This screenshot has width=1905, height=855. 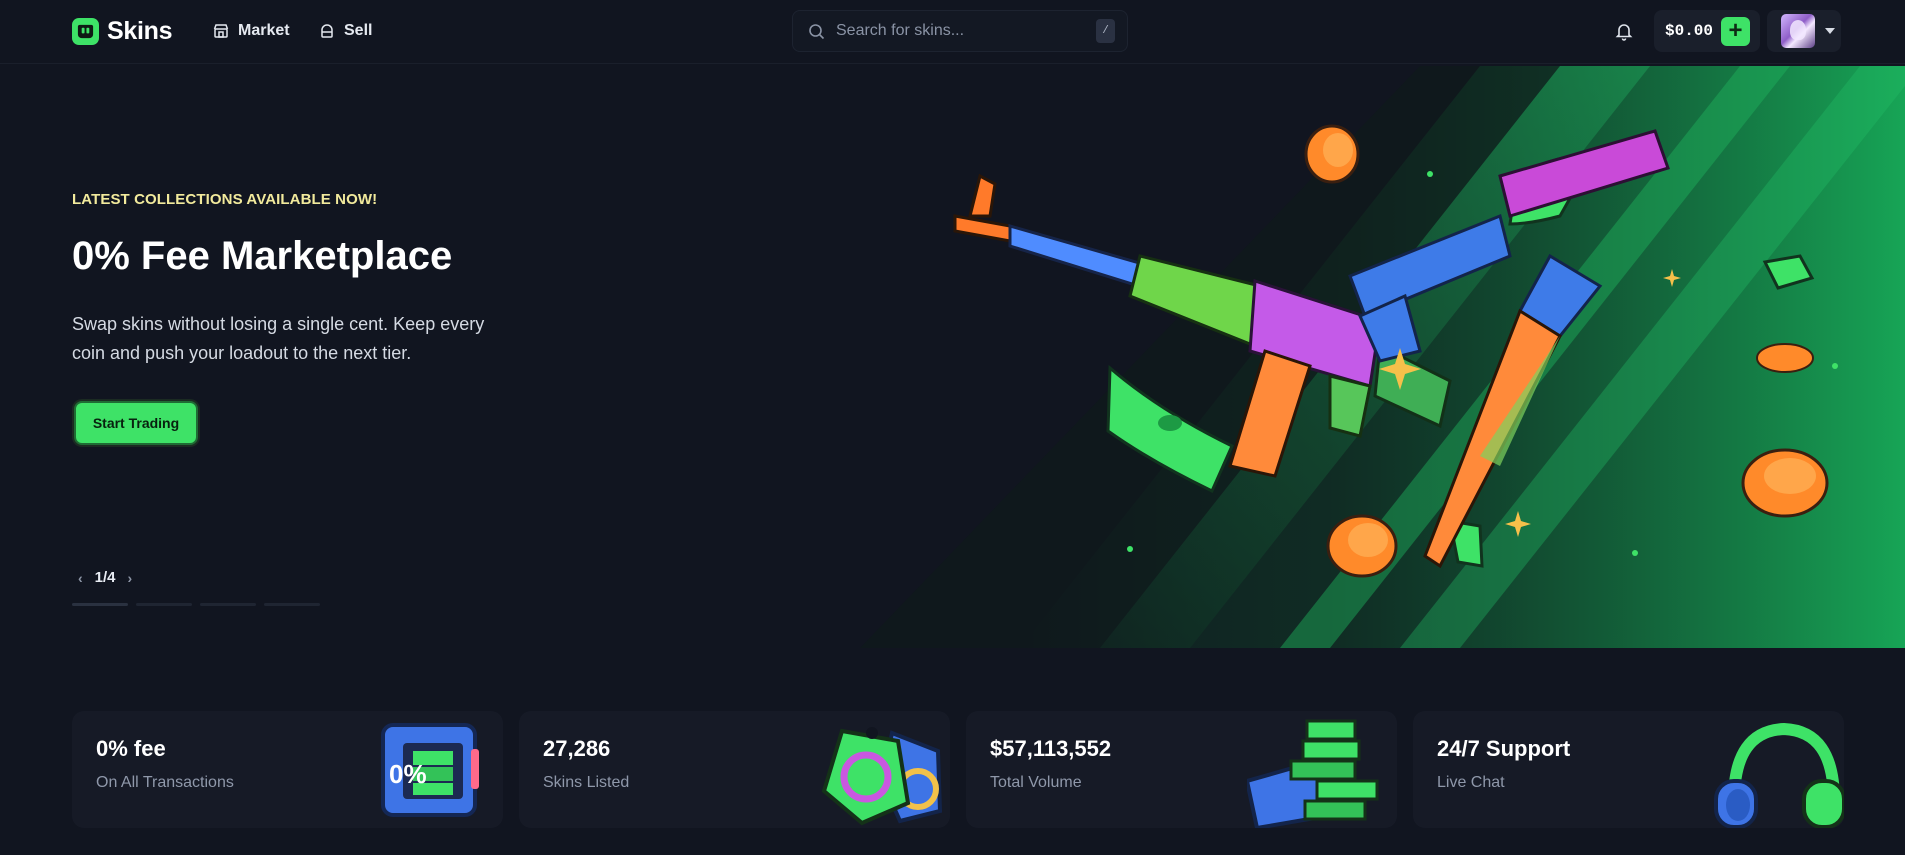 I want to click on user-menu, so click(x=1804, y=31).